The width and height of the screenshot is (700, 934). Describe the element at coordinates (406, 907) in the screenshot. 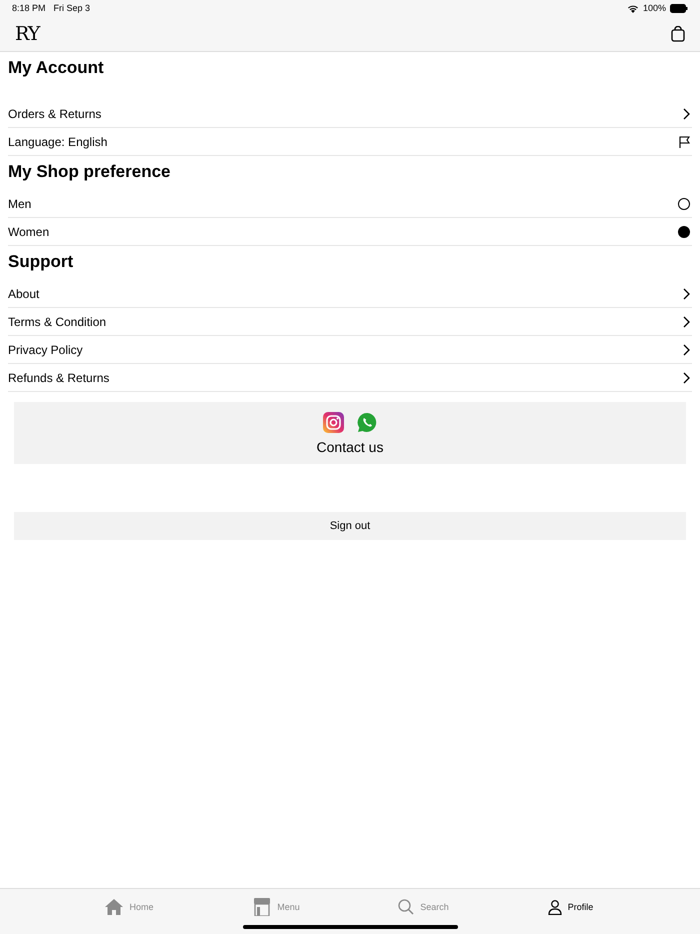

I see `search-icon` at that location.